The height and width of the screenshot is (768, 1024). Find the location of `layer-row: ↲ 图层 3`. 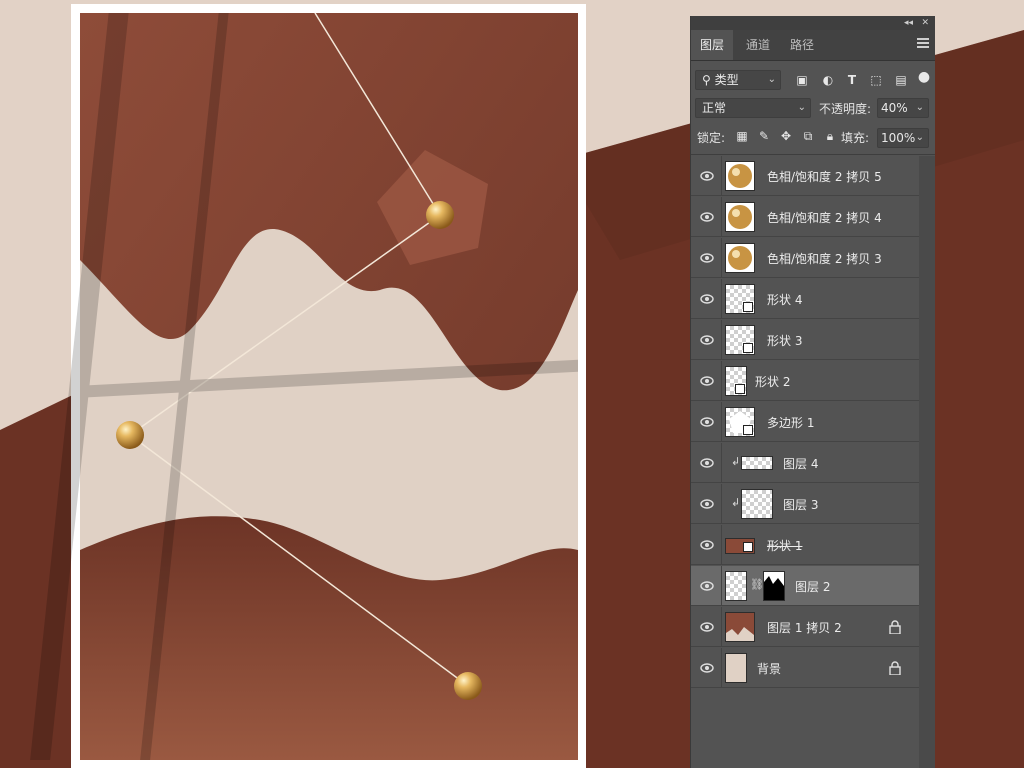

layer-row: ↲ 图层 3 is located at coordinates (805, 504).